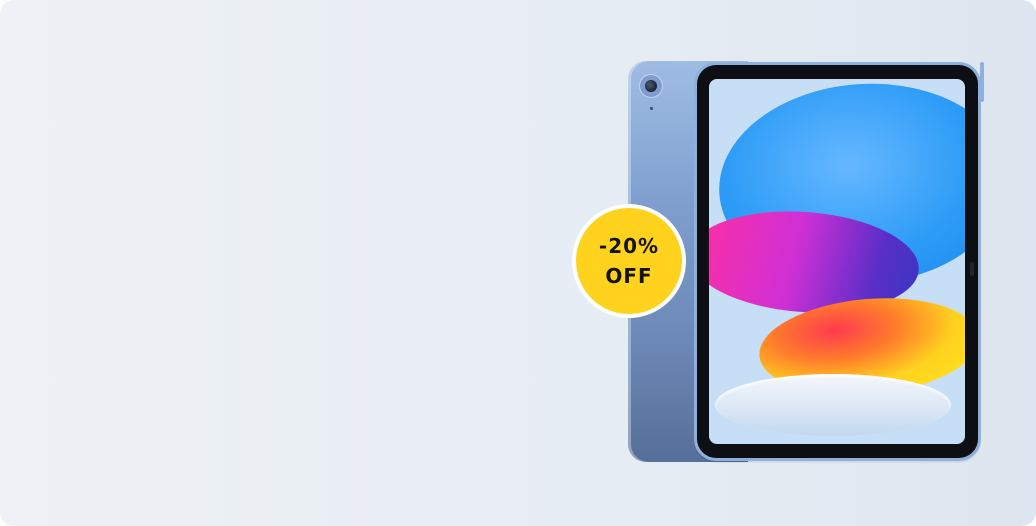  What do you see at coordinates (972, 269) in the screenshot?
I see `tablet-front-sensor` at bounding box center [972, 269].